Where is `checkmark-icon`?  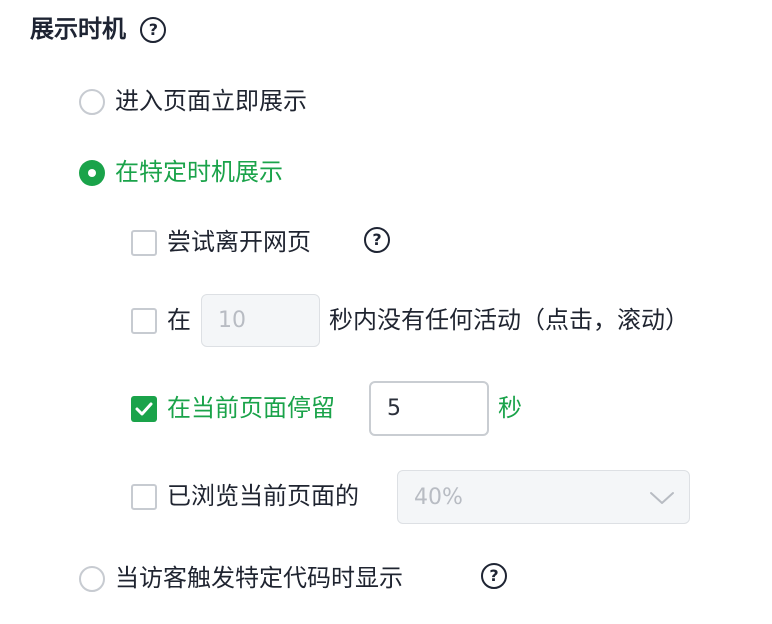
checkmark-icon is located at coordinates (144, 409).